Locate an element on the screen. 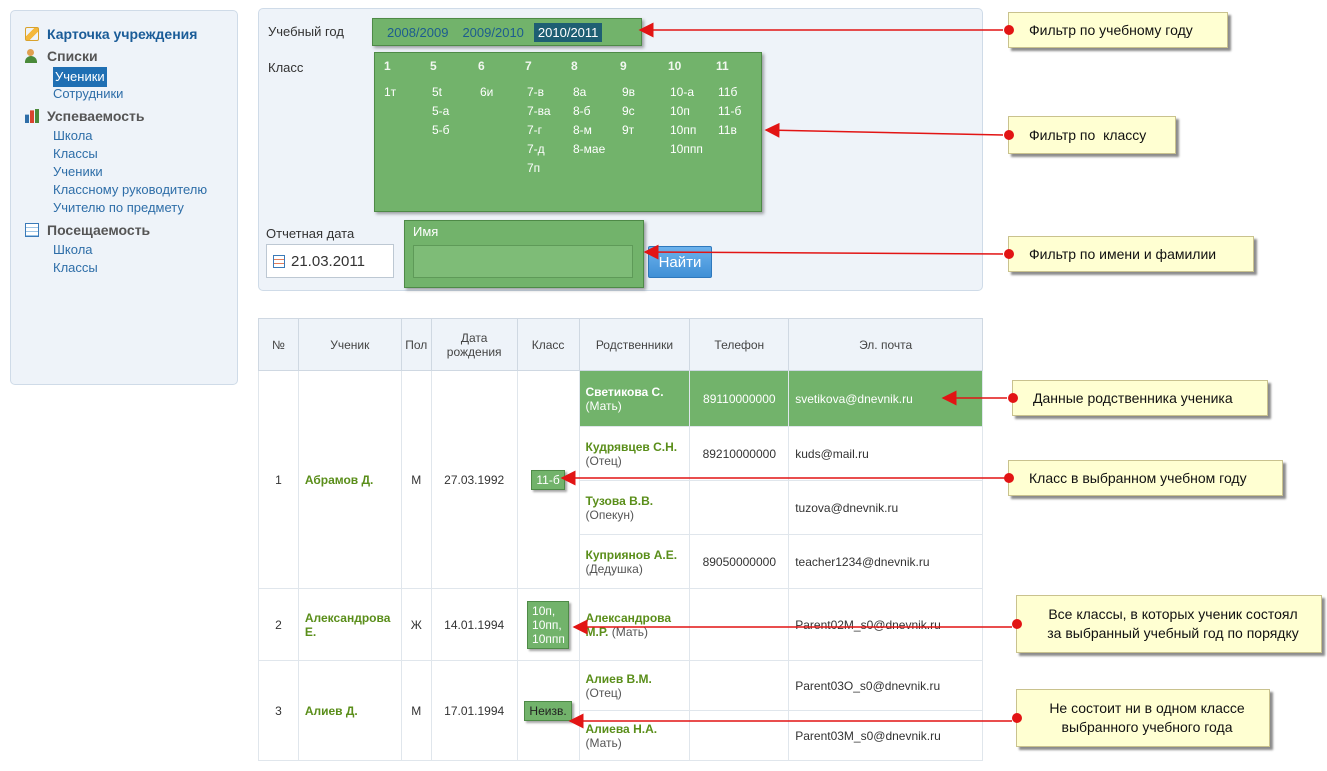 The width and height of the screenshot is (1327, 771). class-option: 7-ва is located at coordinates (539, 111).